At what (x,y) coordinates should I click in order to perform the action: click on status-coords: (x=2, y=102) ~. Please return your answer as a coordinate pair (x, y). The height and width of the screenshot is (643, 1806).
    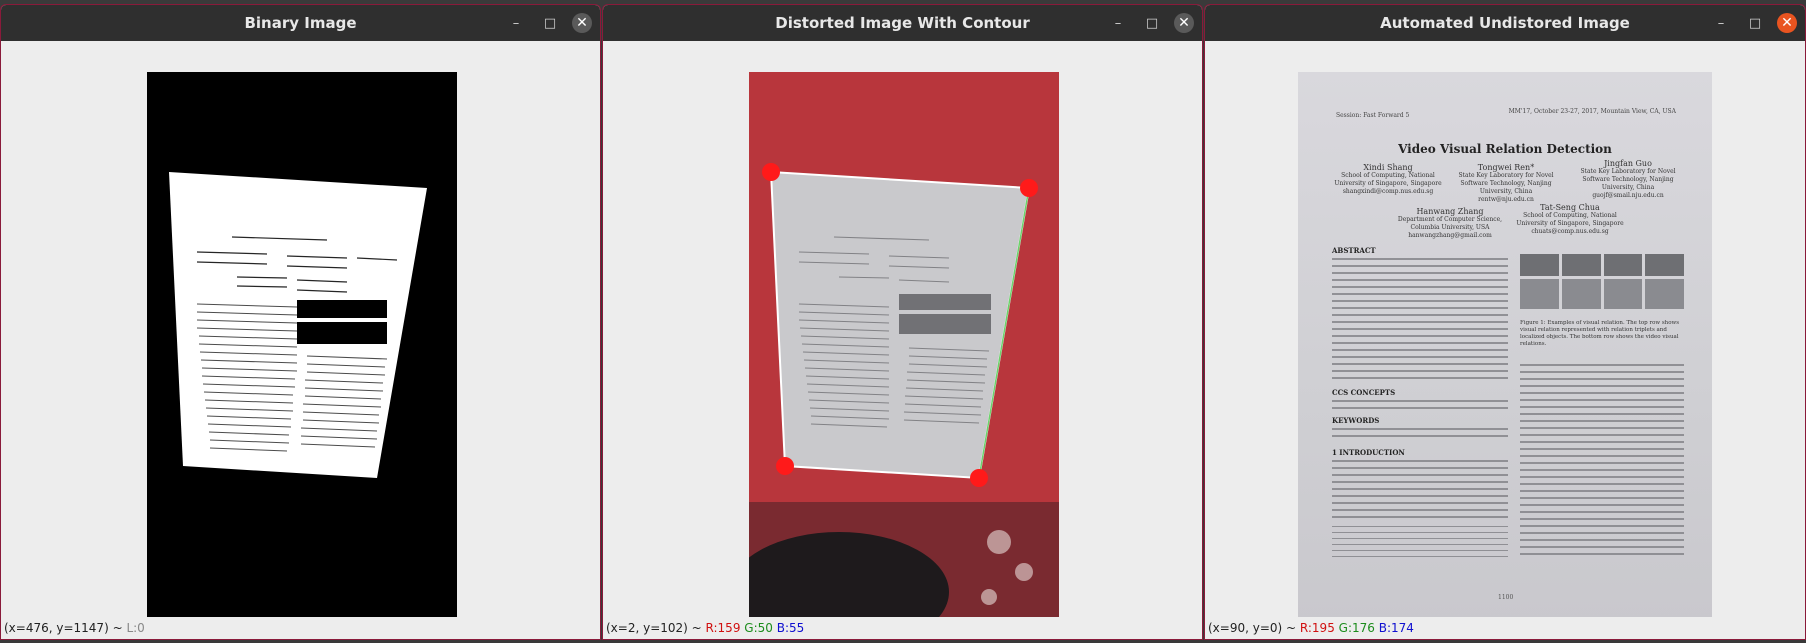
    Looking at the image, I should click on (656, 628).